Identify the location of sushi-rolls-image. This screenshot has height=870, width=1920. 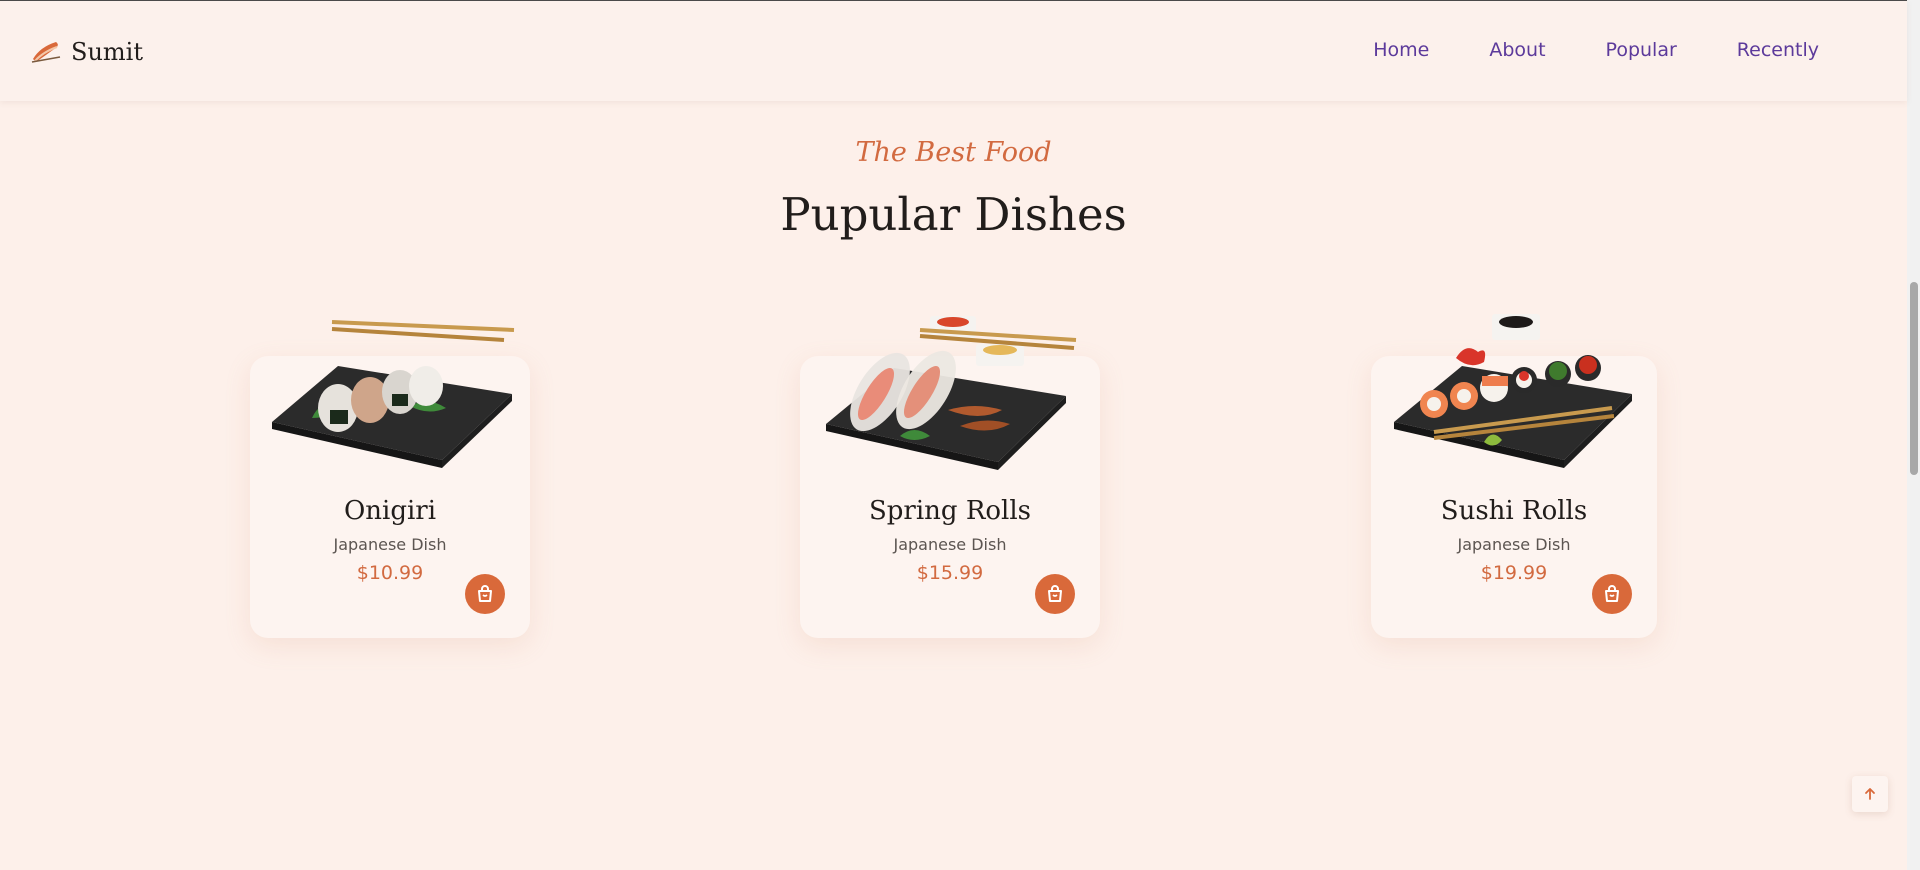
(1513, 391).